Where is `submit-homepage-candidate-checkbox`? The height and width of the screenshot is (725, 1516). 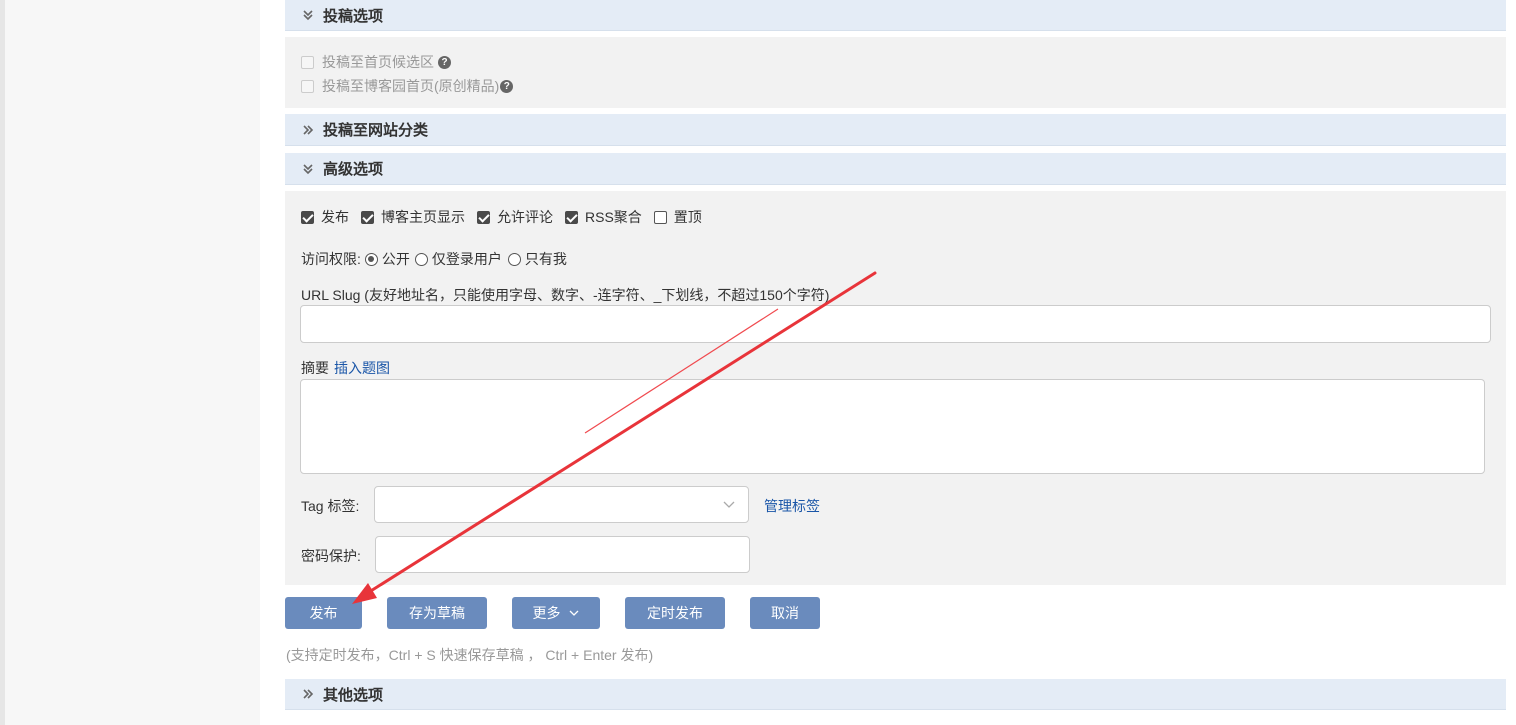
submit-homepage-candidate-checkbox is located at coordinates (307, 62).